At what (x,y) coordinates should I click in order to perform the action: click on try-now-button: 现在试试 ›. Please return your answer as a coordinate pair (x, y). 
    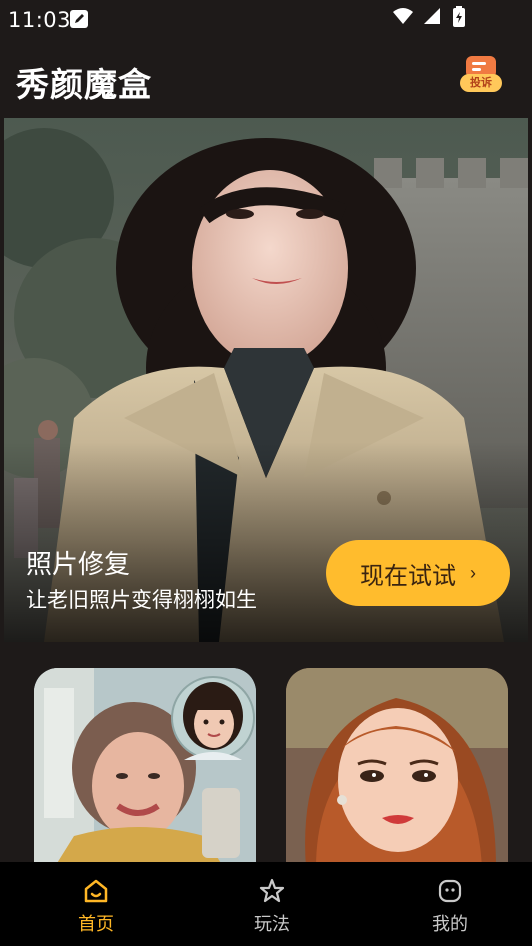
    Looking at the image, I should click on (418, 573).